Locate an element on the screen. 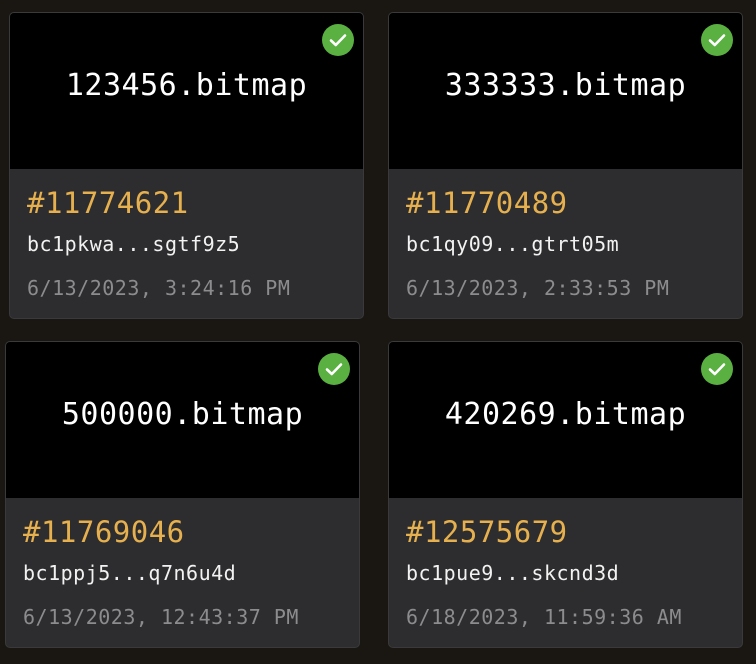 Image resolution: width=756 pixels, height=664 pixels. timestamp: 6/13/2023, 2:33:53 PM is located at coordinates (538, 288).